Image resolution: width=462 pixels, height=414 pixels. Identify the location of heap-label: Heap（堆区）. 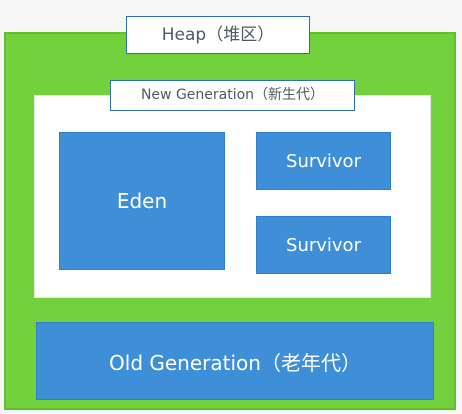
(218, 35).